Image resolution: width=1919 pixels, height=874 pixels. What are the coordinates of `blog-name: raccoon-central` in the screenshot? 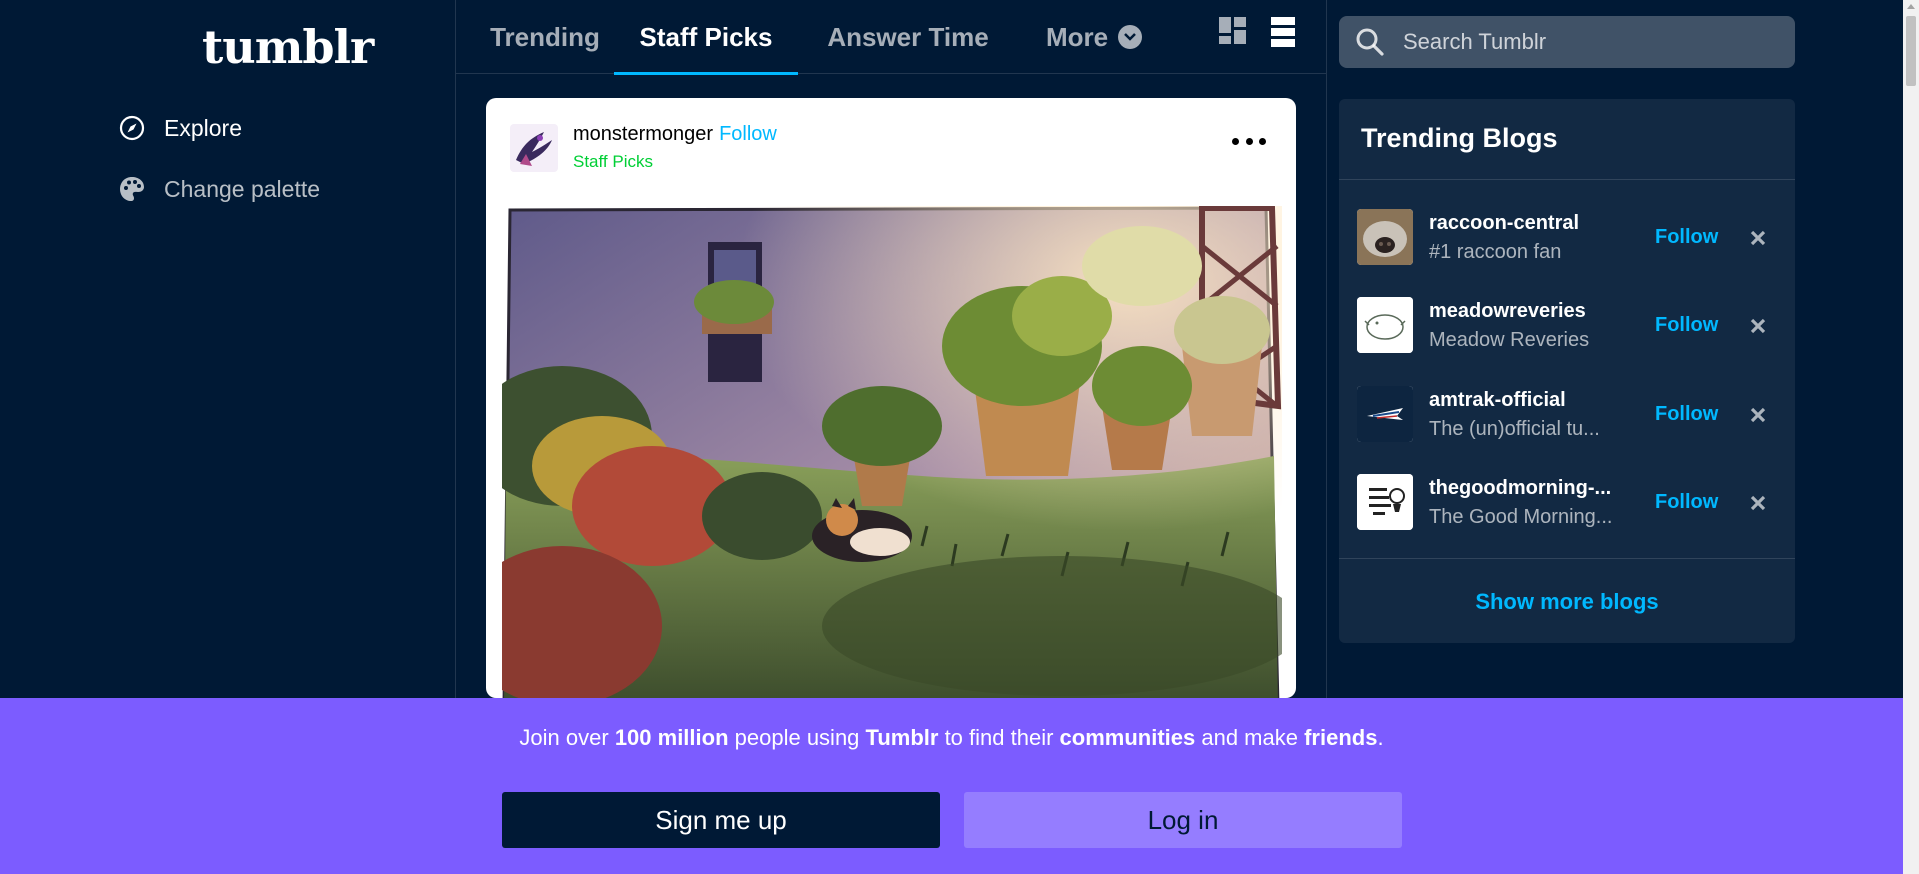 It's located at (1504, 223).